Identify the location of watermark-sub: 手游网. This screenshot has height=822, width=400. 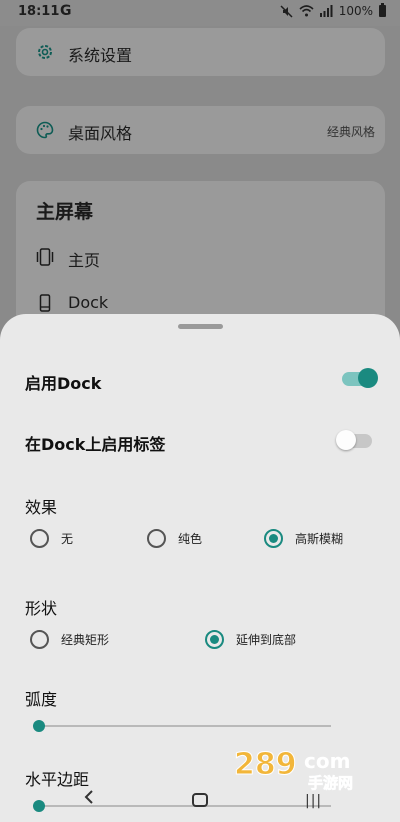
(330, 783).